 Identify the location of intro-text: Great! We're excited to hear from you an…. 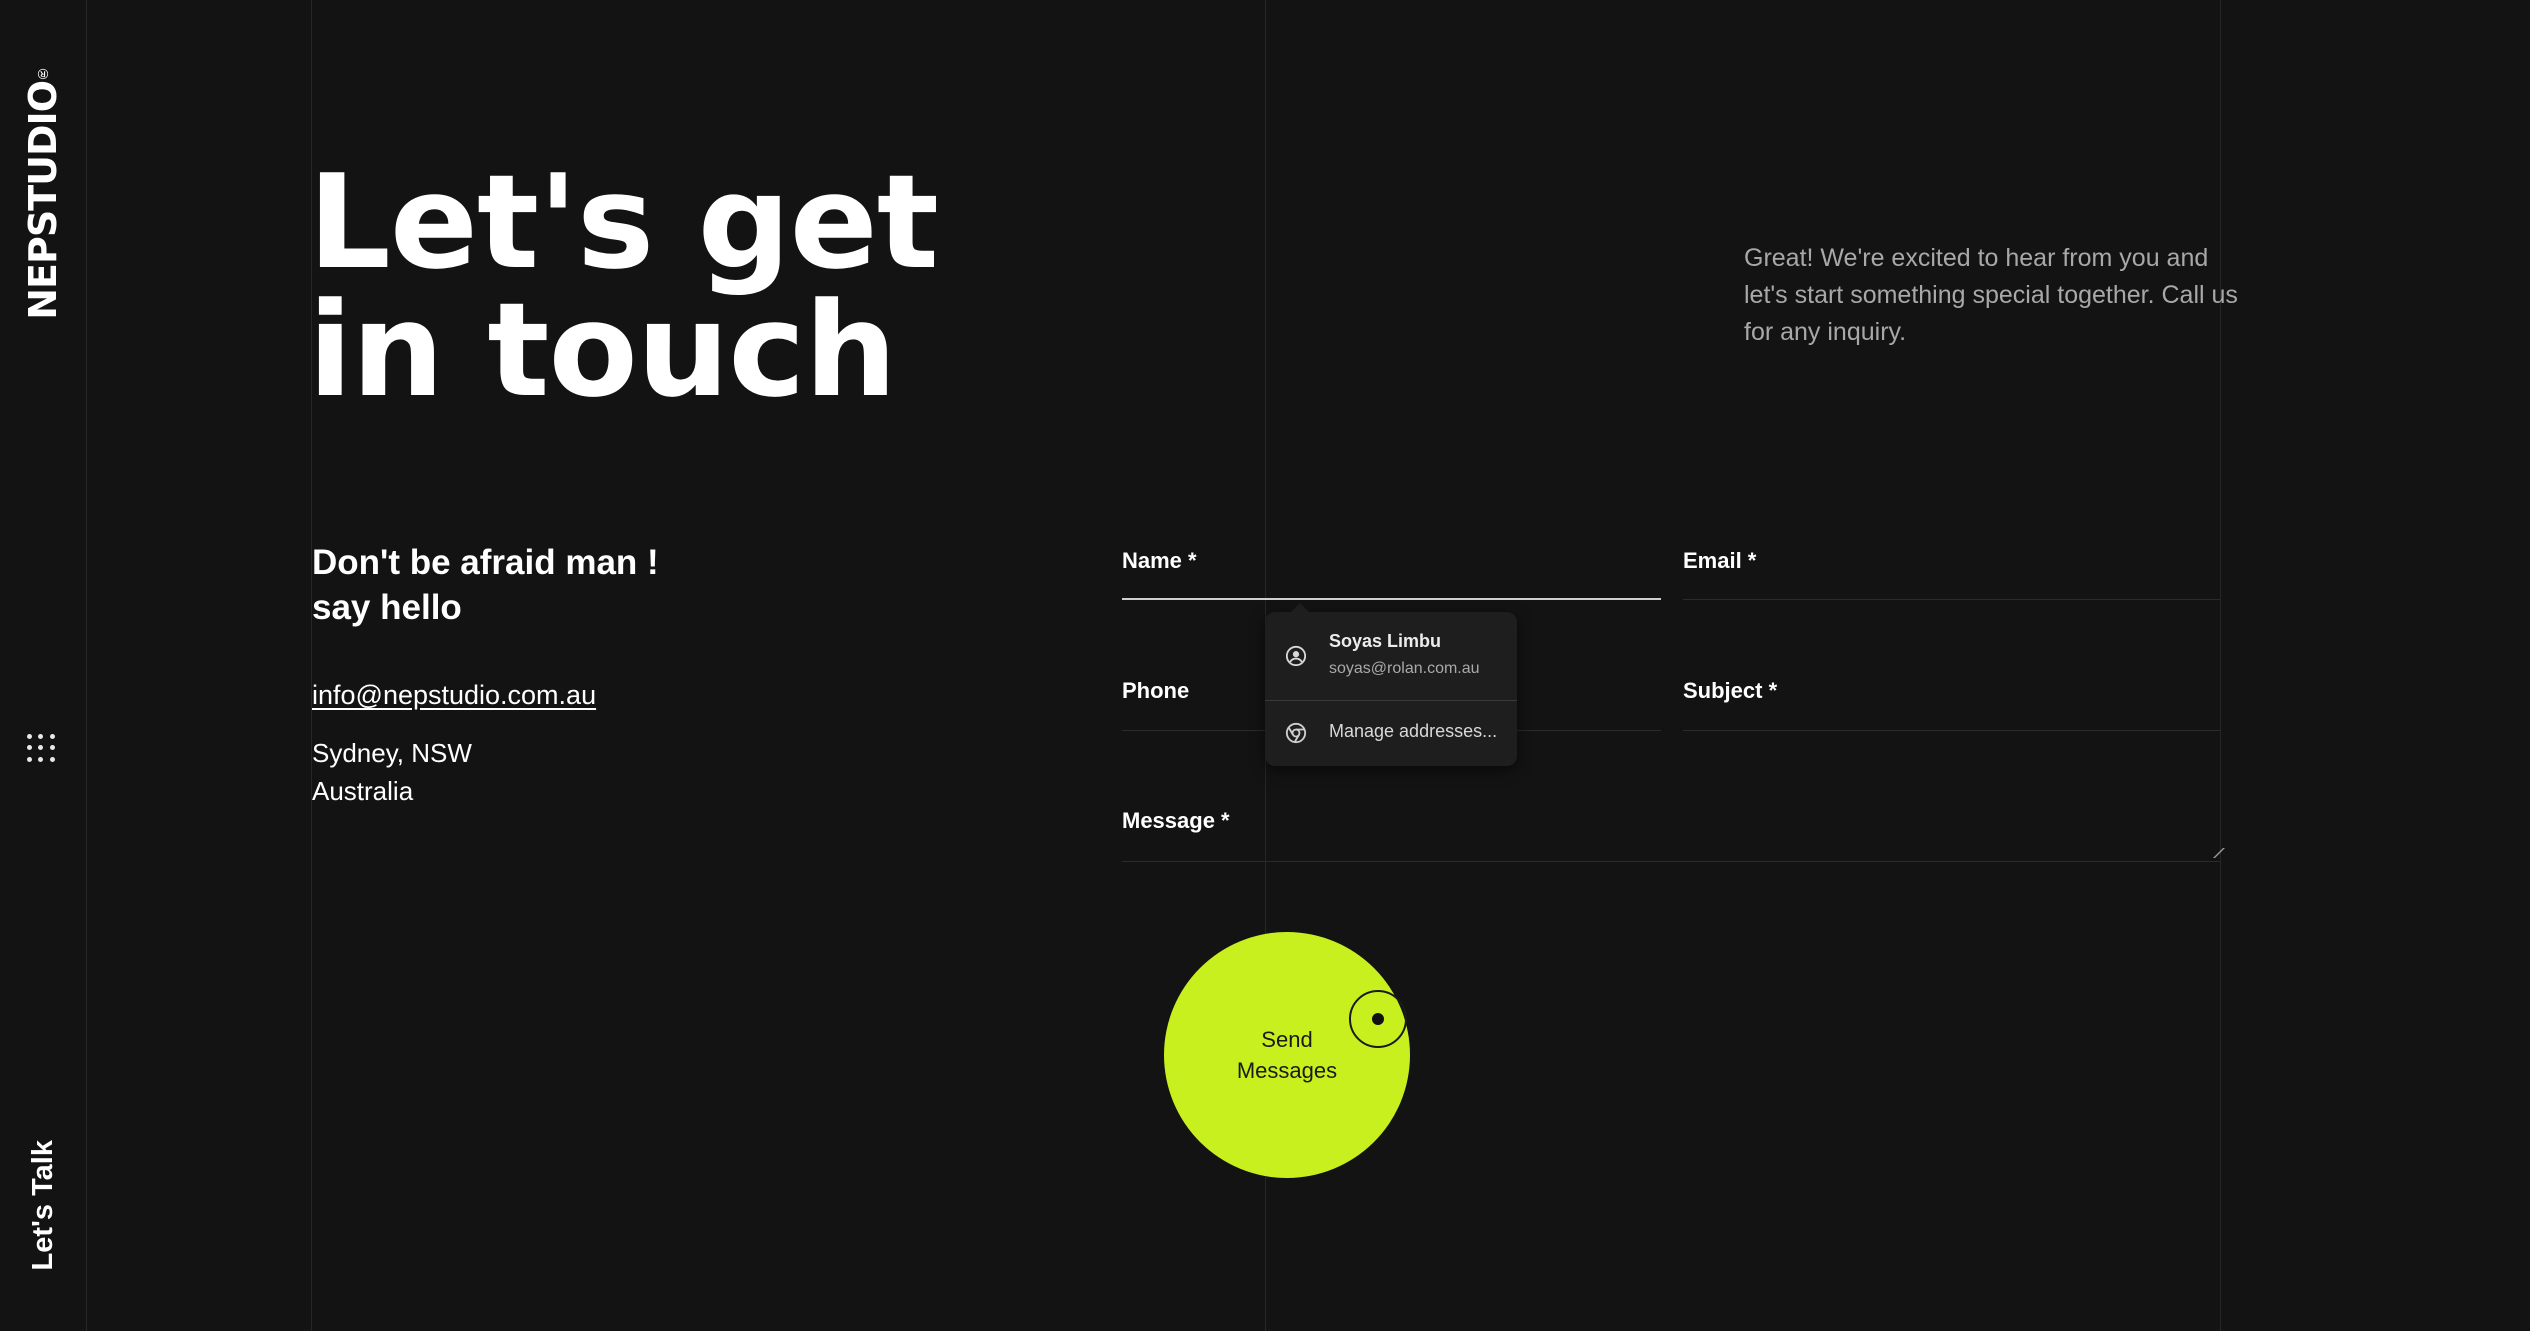
(1991, 295).